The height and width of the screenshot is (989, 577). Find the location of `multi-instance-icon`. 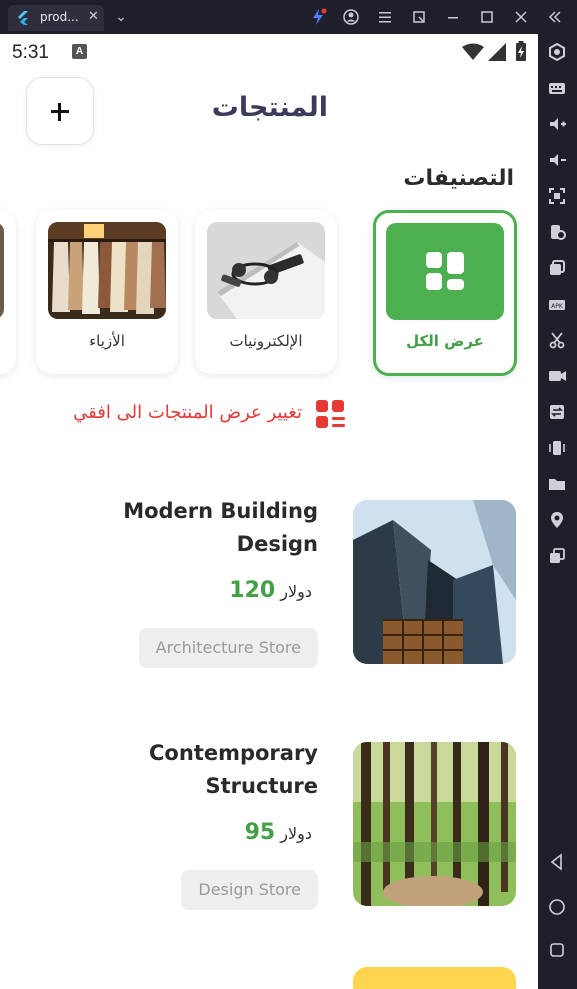

multi-instance-icon is located at coordinates (557, 268).